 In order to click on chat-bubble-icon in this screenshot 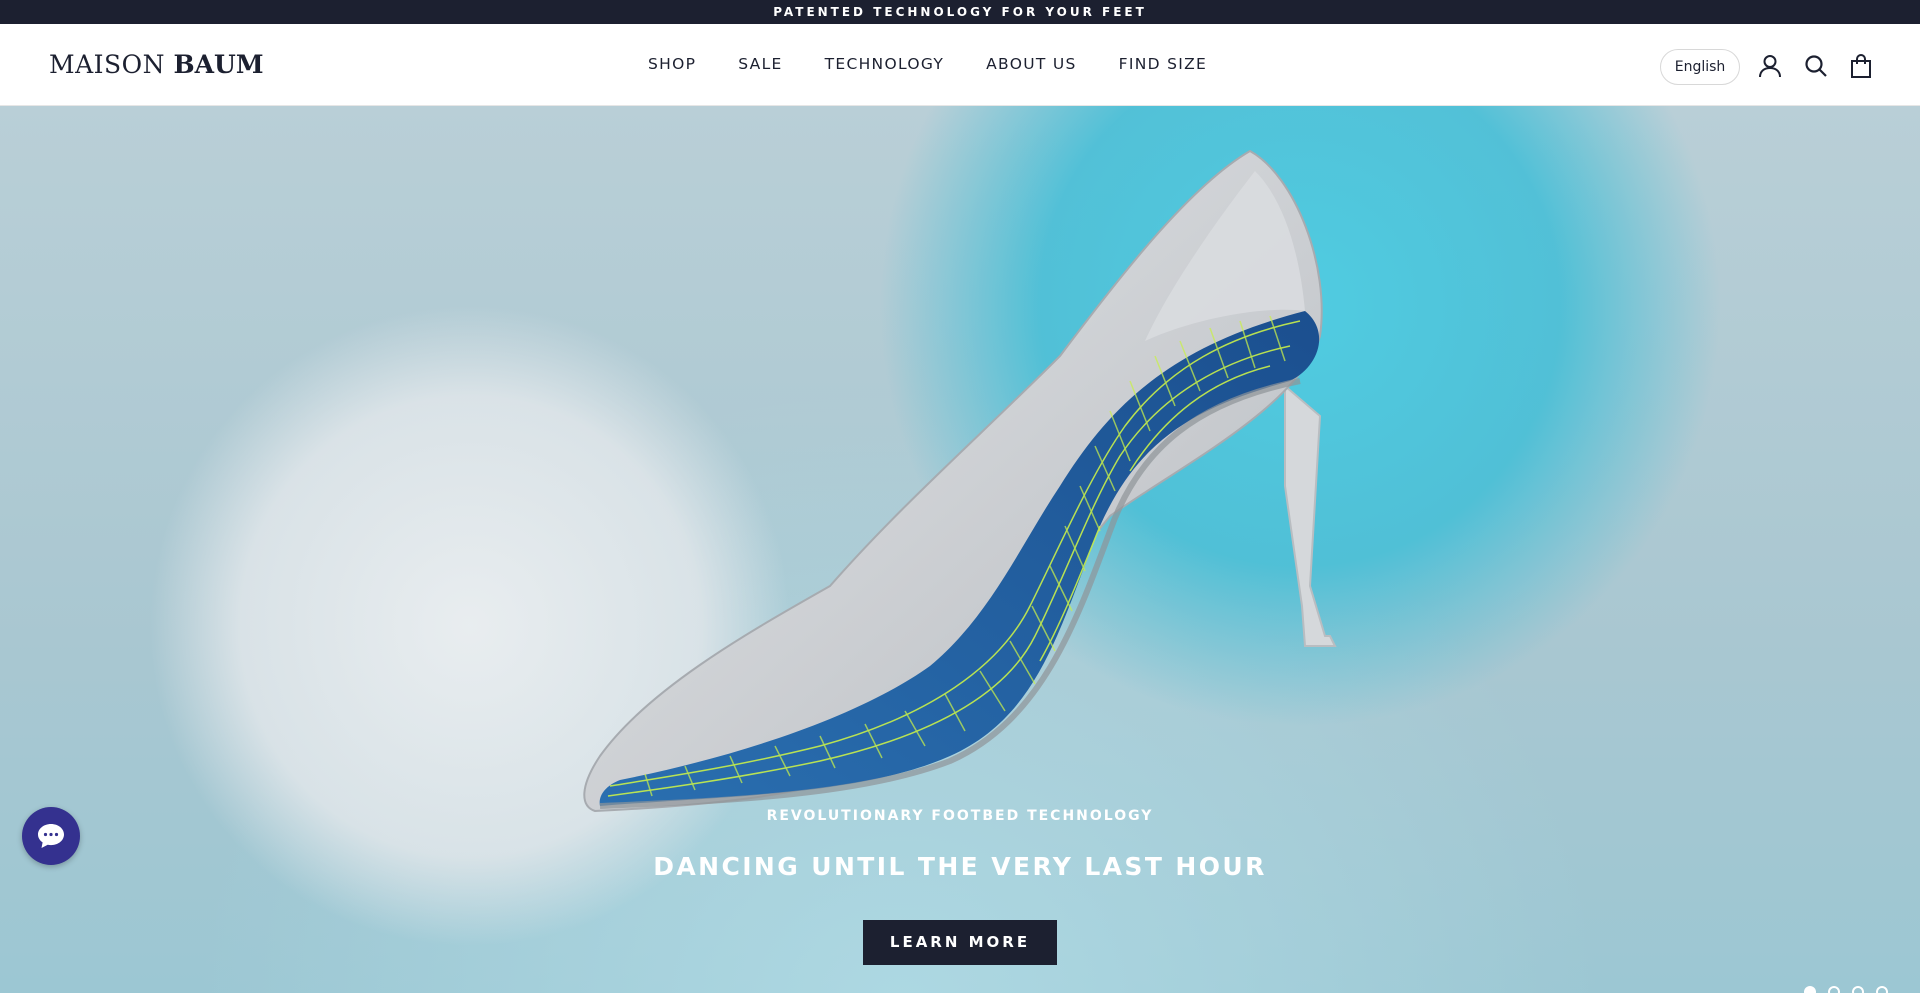, I will do `click(51, 836)`.